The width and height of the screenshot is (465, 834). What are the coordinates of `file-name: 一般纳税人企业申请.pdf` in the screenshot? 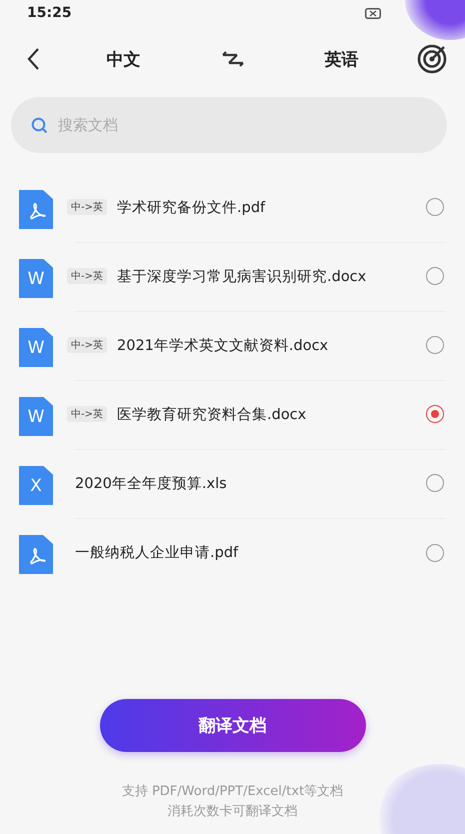 It's located at (250, 552).